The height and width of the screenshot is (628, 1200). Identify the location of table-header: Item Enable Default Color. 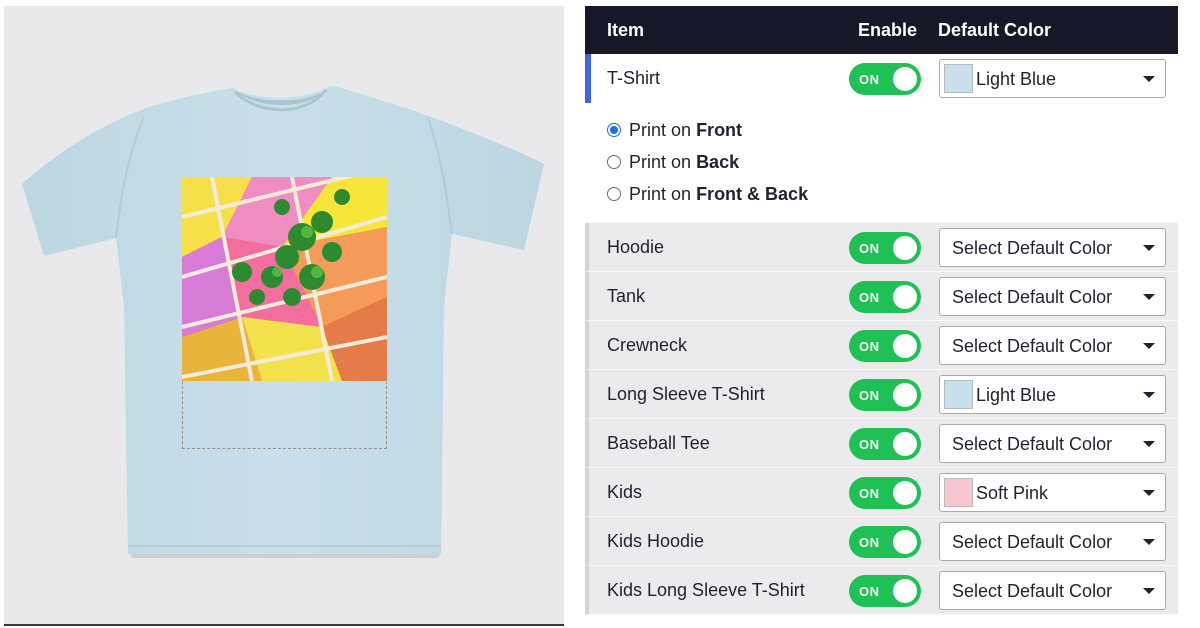
(881, 30).